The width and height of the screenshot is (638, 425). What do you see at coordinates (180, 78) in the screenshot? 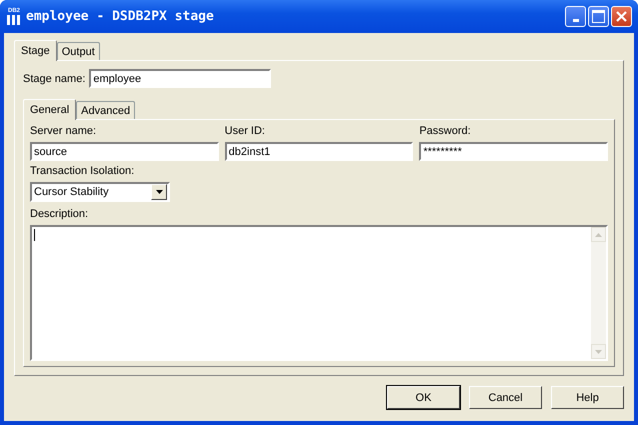
I see `input-field: employee` at bounding box center [180, 78].